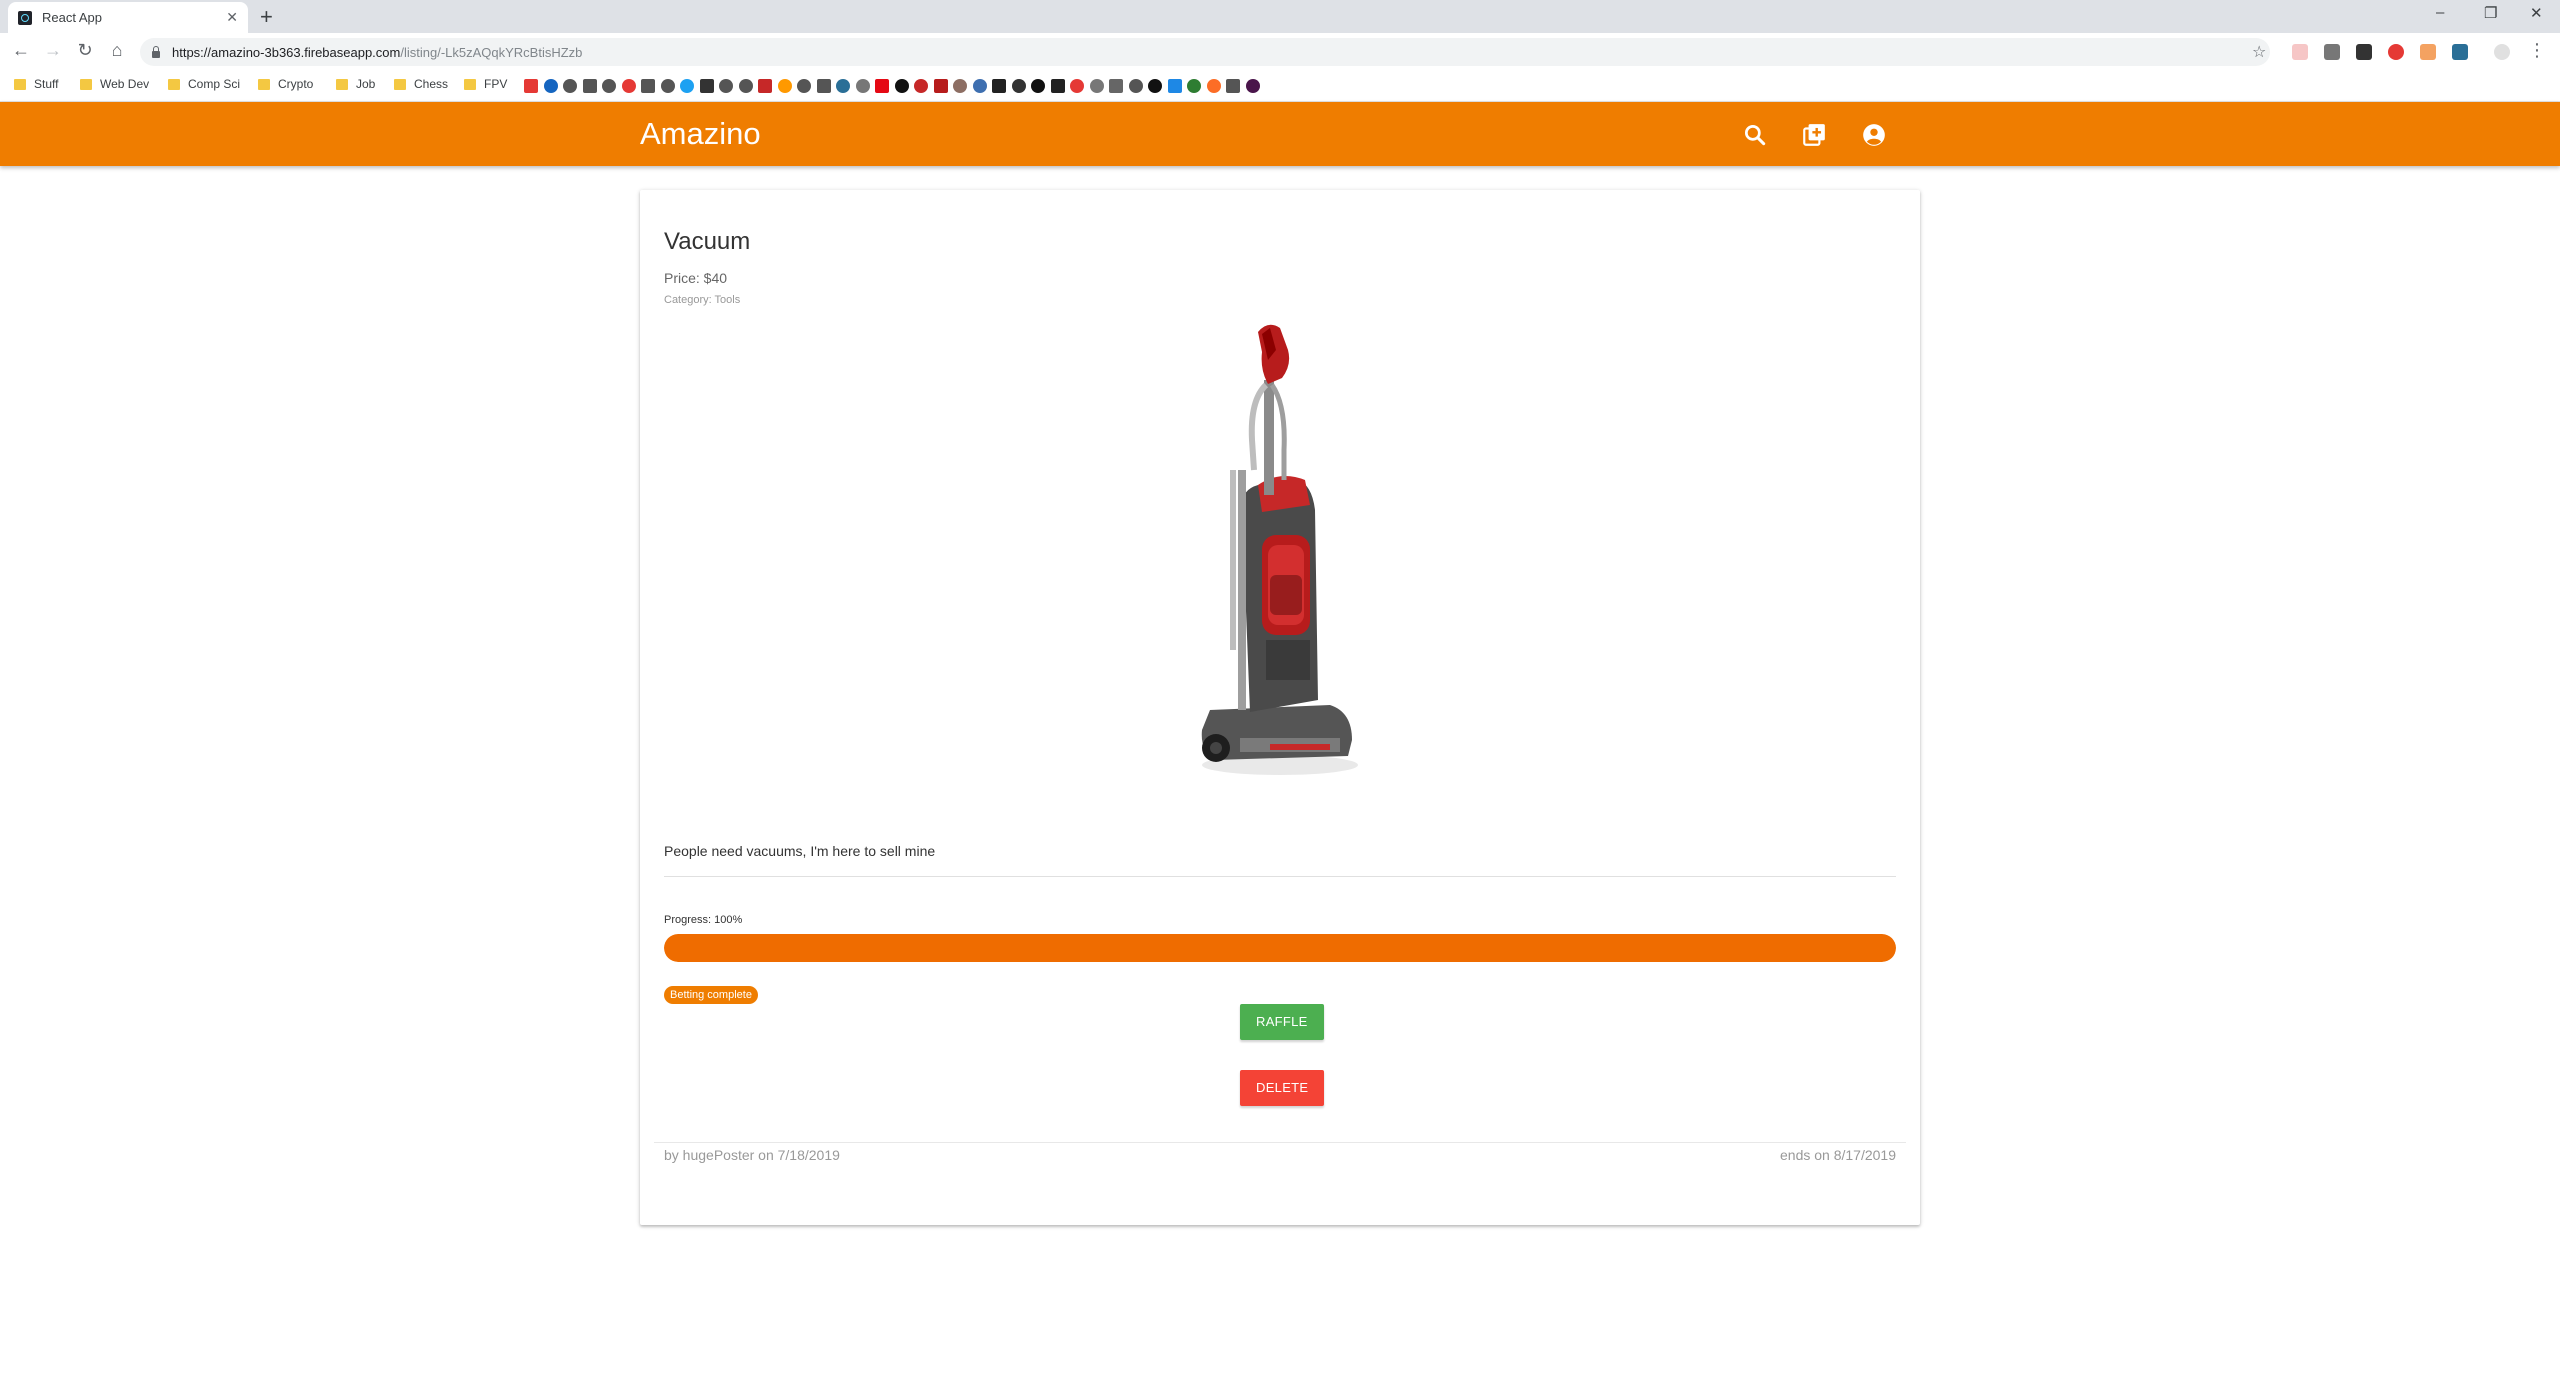 The height and width of the screenshot is (1400, 2560). What do you see at coordinates (25, 17) in the screenshot?
I see `react-favicon-icon` at bounding box center [25, 17].